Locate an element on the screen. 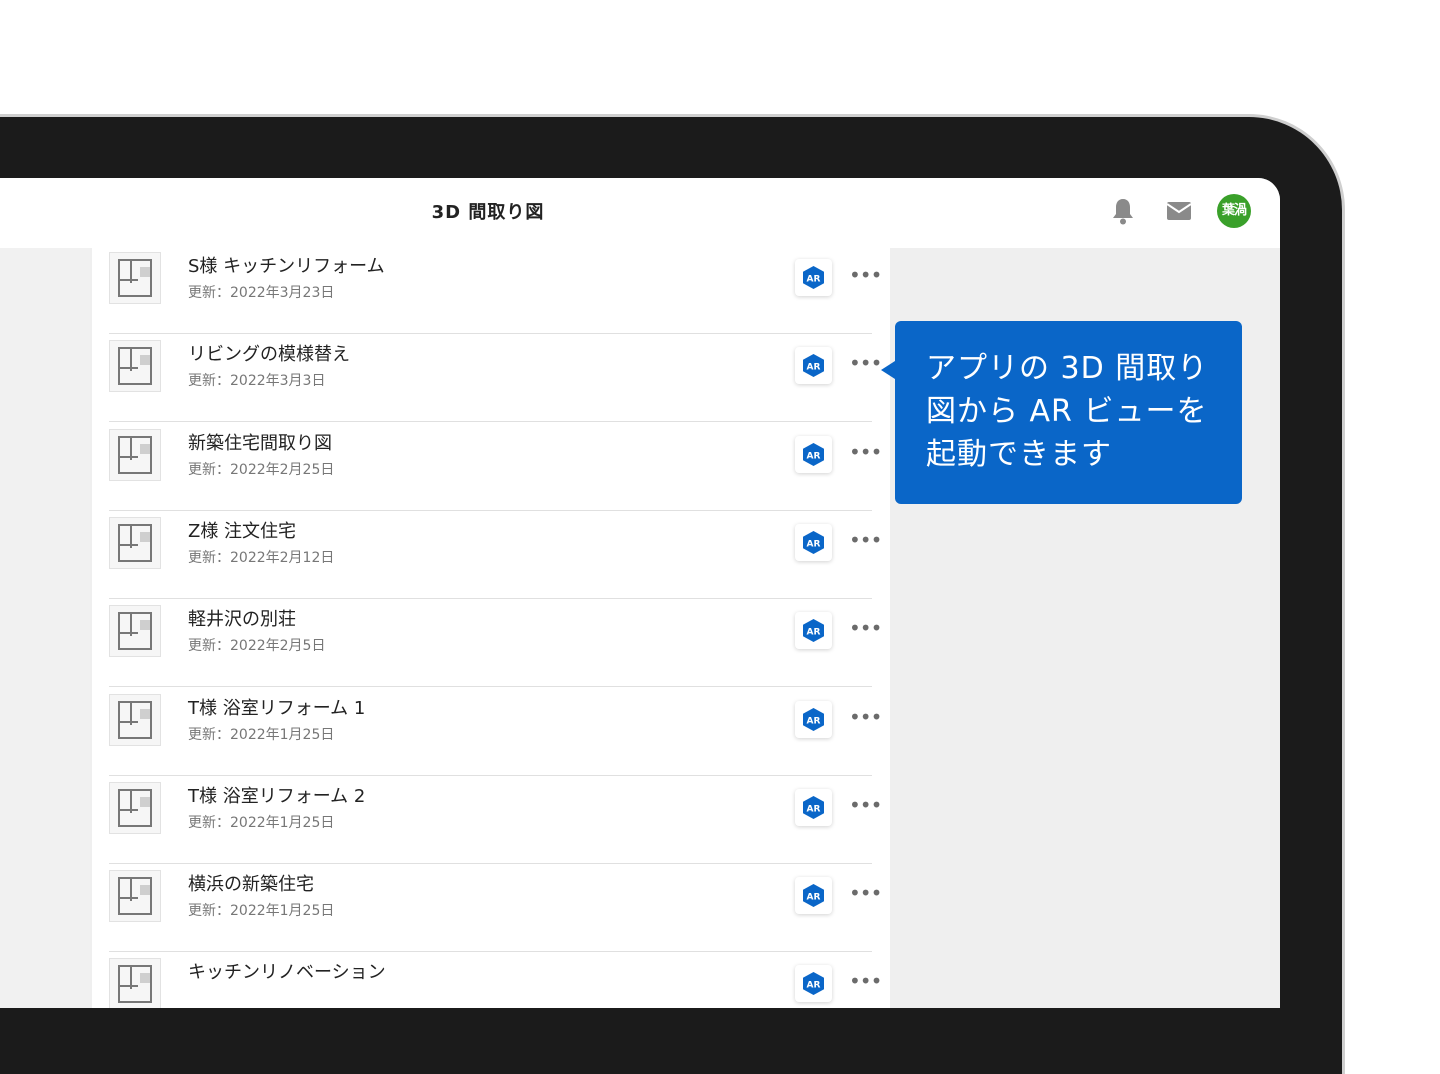 Image resolution: width=1440 pixels, height=1074 pixels. item-title: Z様 注文住宅 is located at coordinates (242, 530).